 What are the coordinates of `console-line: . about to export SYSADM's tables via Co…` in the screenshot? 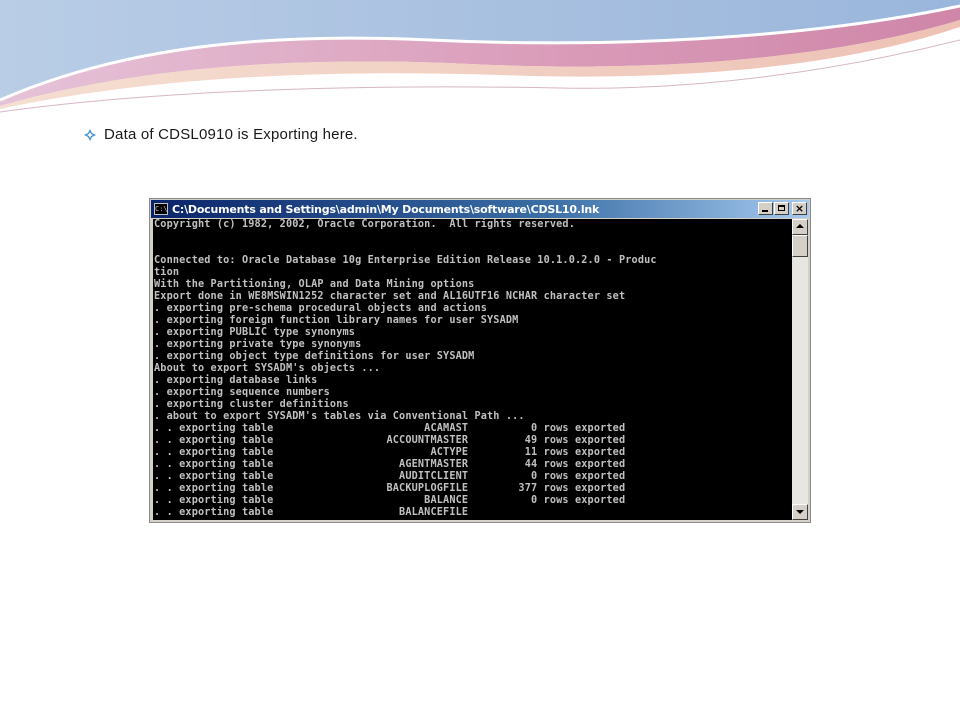 It's located at (339, 416).